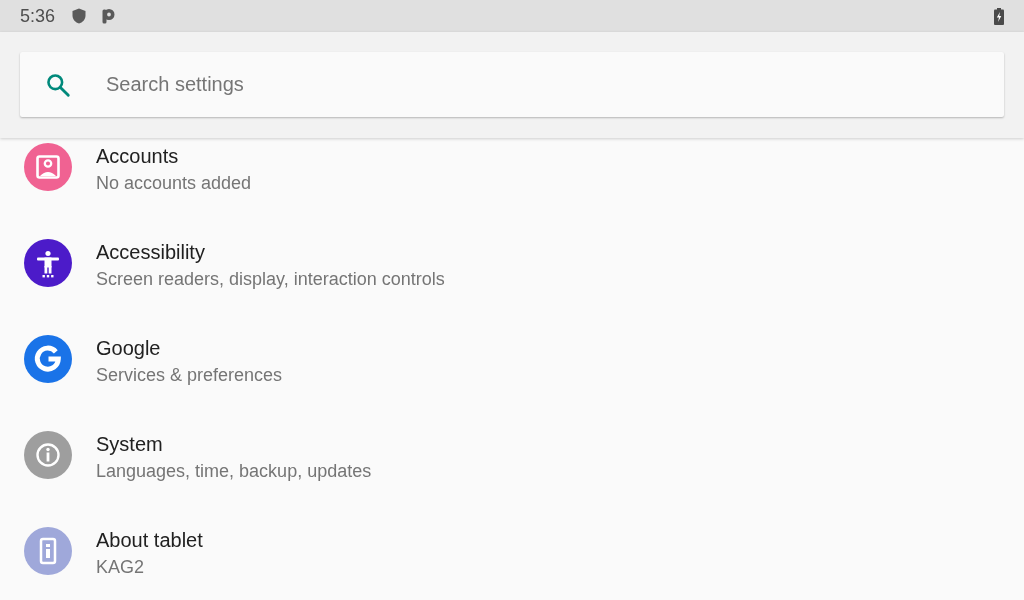 Image resolution: width=1024 pixels, height=600 pixels. Describe the element at coordinates (999, 16) in the screenshot. I see `battery-charging-icon` at that location.